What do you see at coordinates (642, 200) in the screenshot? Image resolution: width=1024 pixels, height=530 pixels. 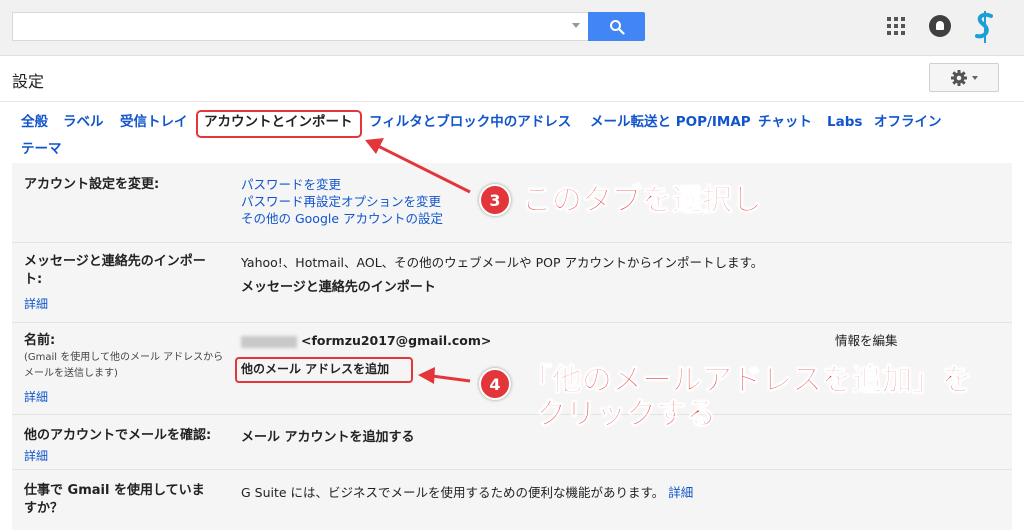 I see `callout-step3-text: このタブを選択し` at bounding box center [642, 200].